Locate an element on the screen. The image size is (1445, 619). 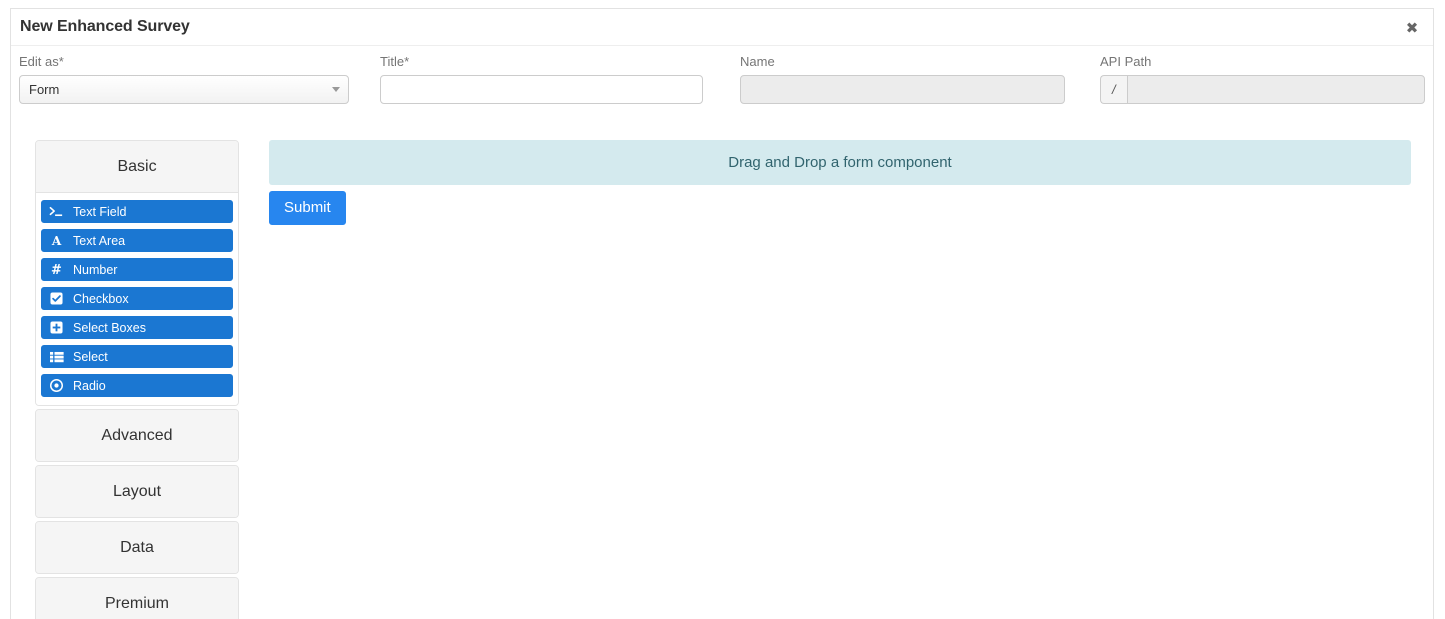
accordion-group-data: Data is located at coordinates (137, 547).